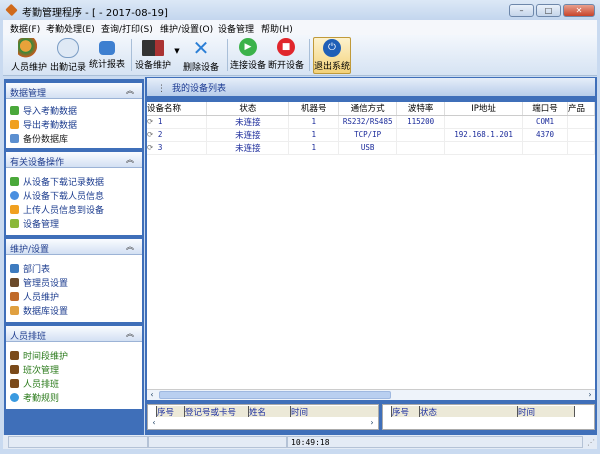 This screenshot has height=454, width=600. What do you see at coordinates (368, 109) in the screenshot?
I see `column-header: 通信方式` at bounding box center [368, 109].